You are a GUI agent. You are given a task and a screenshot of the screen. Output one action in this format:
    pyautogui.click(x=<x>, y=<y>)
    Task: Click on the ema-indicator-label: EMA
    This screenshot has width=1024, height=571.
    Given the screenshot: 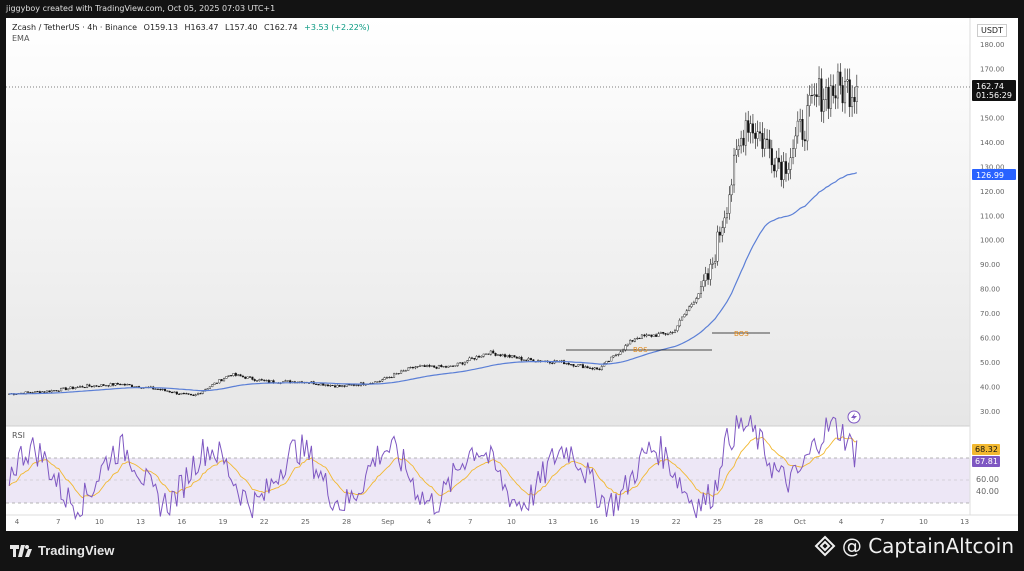 What is the action you would take?
    pyautogui.click(x=20, y=38)
    